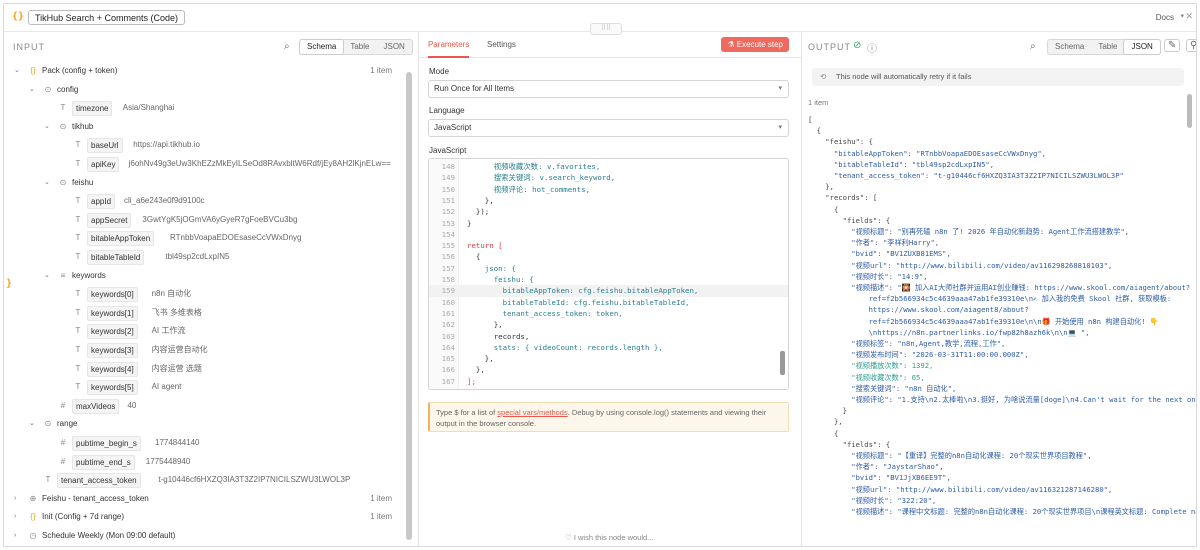 The width and height of the screenshot is (1200, 550). What do you see at coordinates (79, 70) in the screenshot?
I see `field-key: Pack (config + token)` at bounding box center [79, 70].